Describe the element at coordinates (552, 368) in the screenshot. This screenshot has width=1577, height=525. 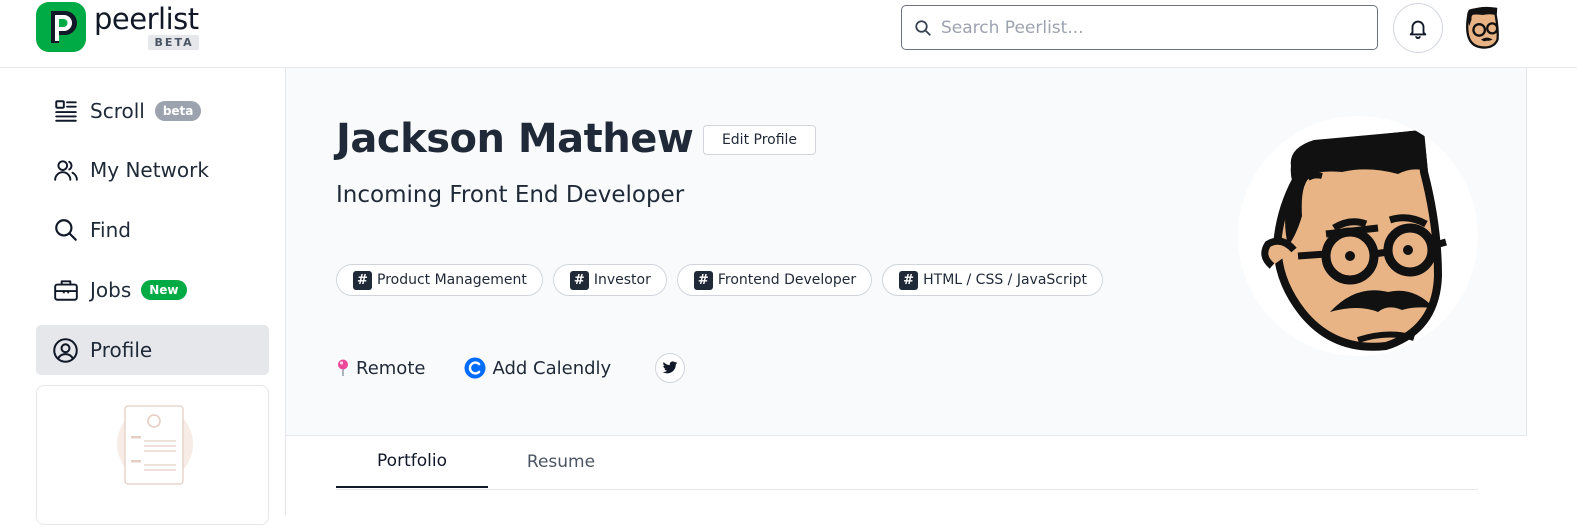
I see `calendly-label: Add Calendly` at that location.